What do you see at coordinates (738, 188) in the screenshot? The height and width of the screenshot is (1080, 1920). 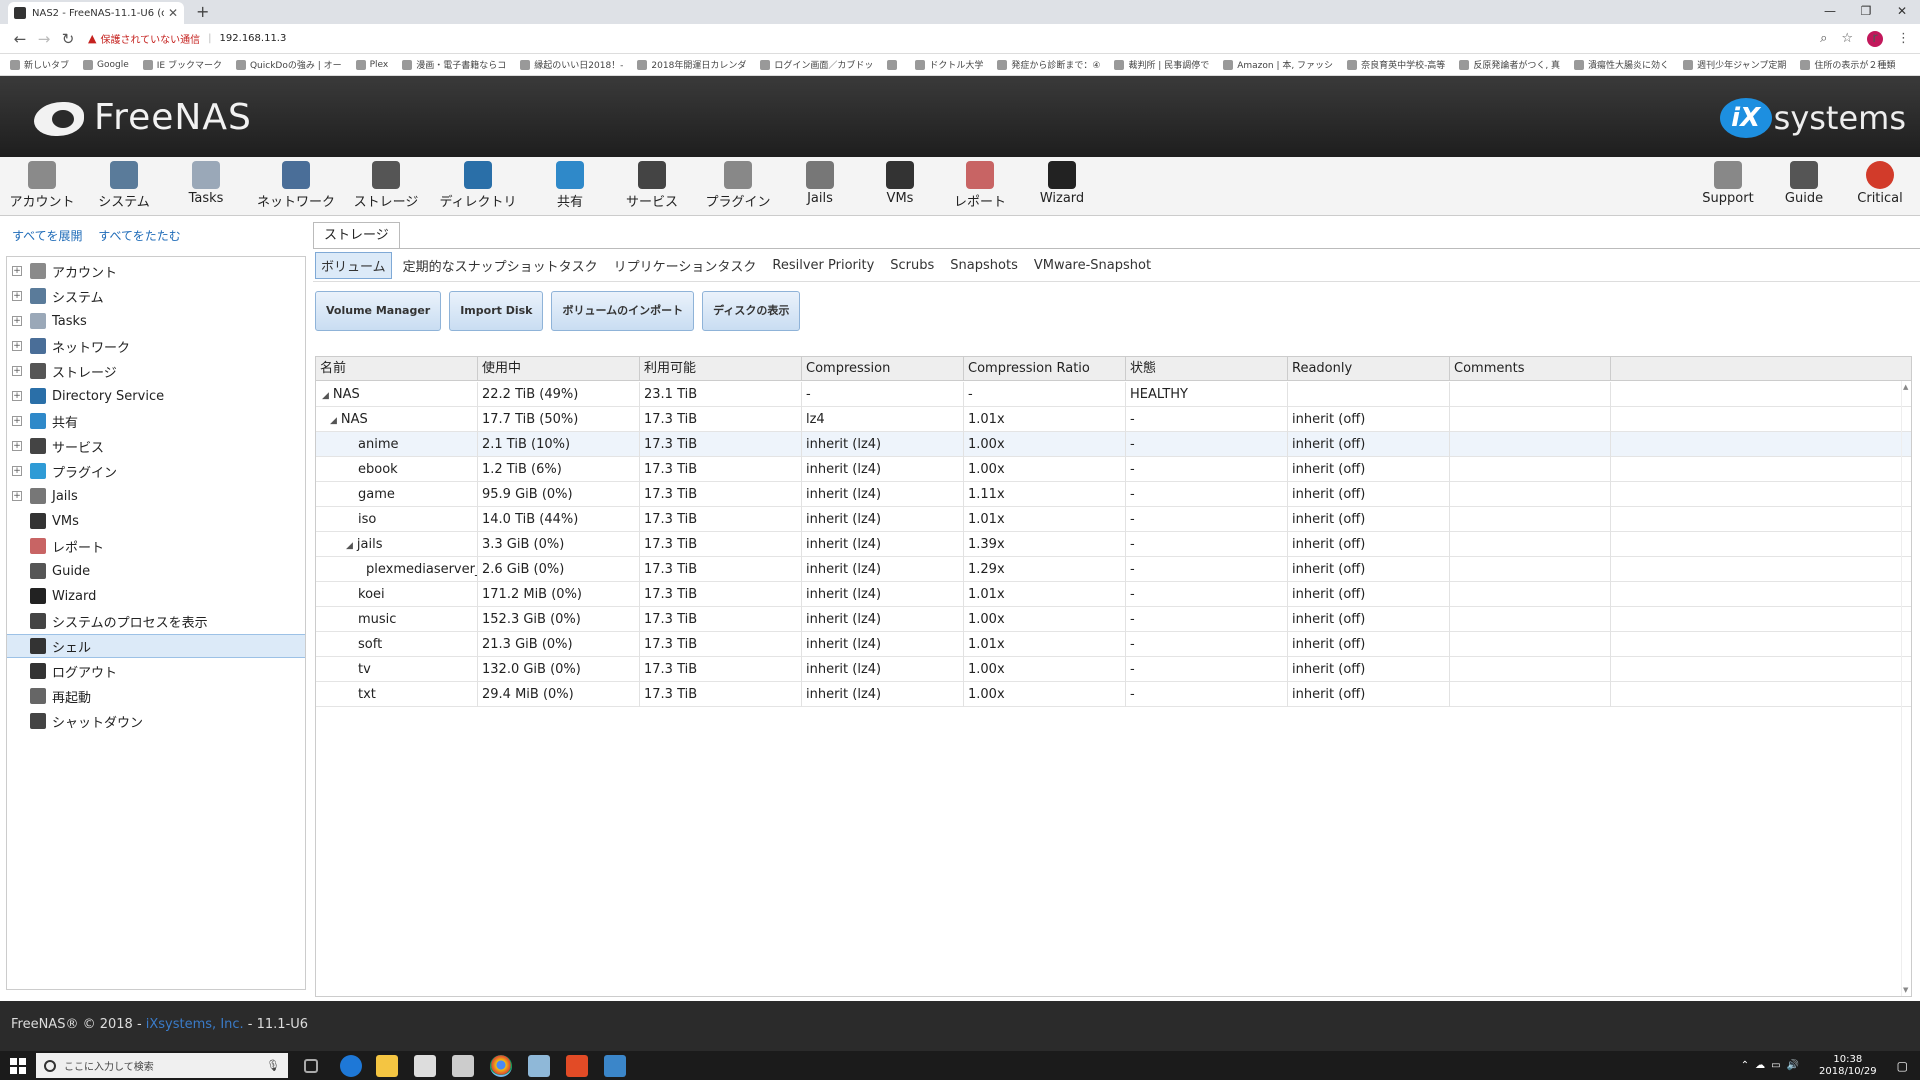 I see `toolbar-plugins-button: プラグイン` at bounding box center [738, 188].